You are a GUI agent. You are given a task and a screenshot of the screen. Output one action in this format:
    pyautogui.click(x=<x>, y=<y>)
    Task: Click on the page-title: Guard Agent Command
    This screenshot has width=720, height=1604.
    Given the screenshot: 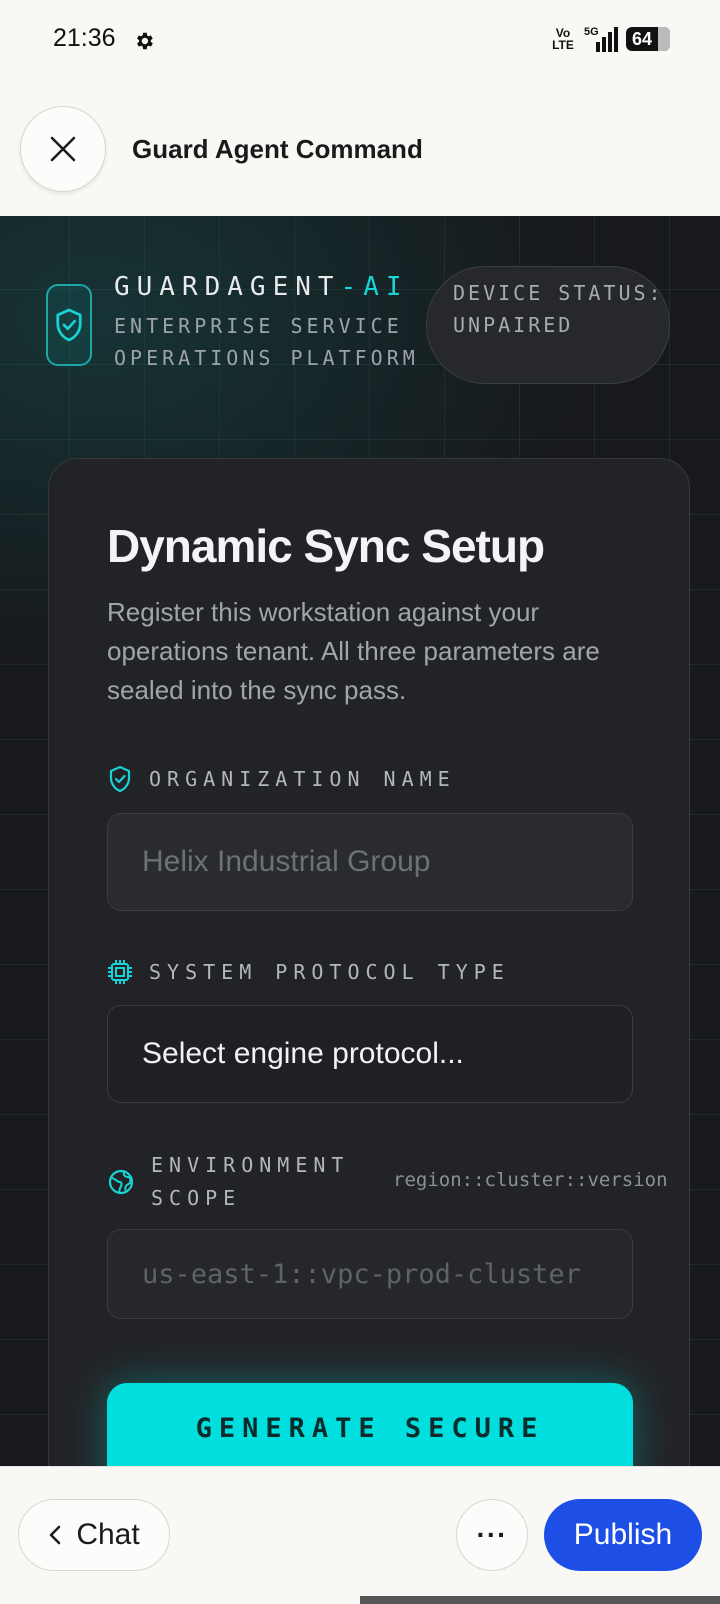 What is the action you would take?
    pyautogui.click(x=277, y=149)
    